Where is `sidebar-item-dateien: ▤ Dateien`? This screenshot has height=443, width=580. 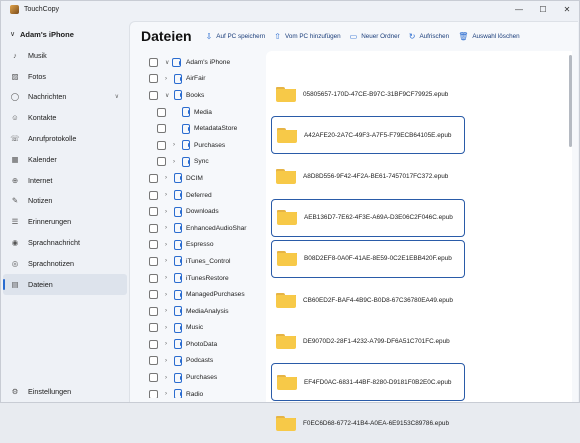
sidebar-item-dateien: ▤ Dateien is located at coordinates (65, 284).